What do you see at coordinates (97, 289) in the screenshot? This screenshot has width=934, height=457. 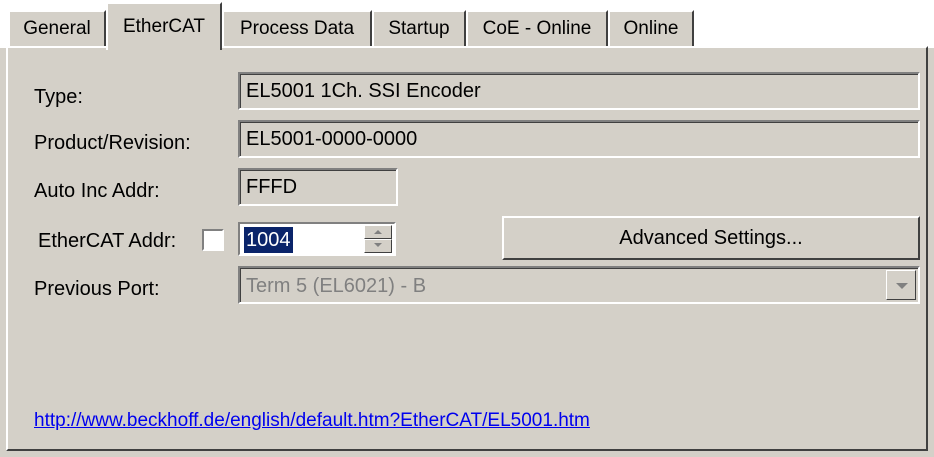 I see `previous-port-label: Previous Port:` at bounding box center [97, 289].